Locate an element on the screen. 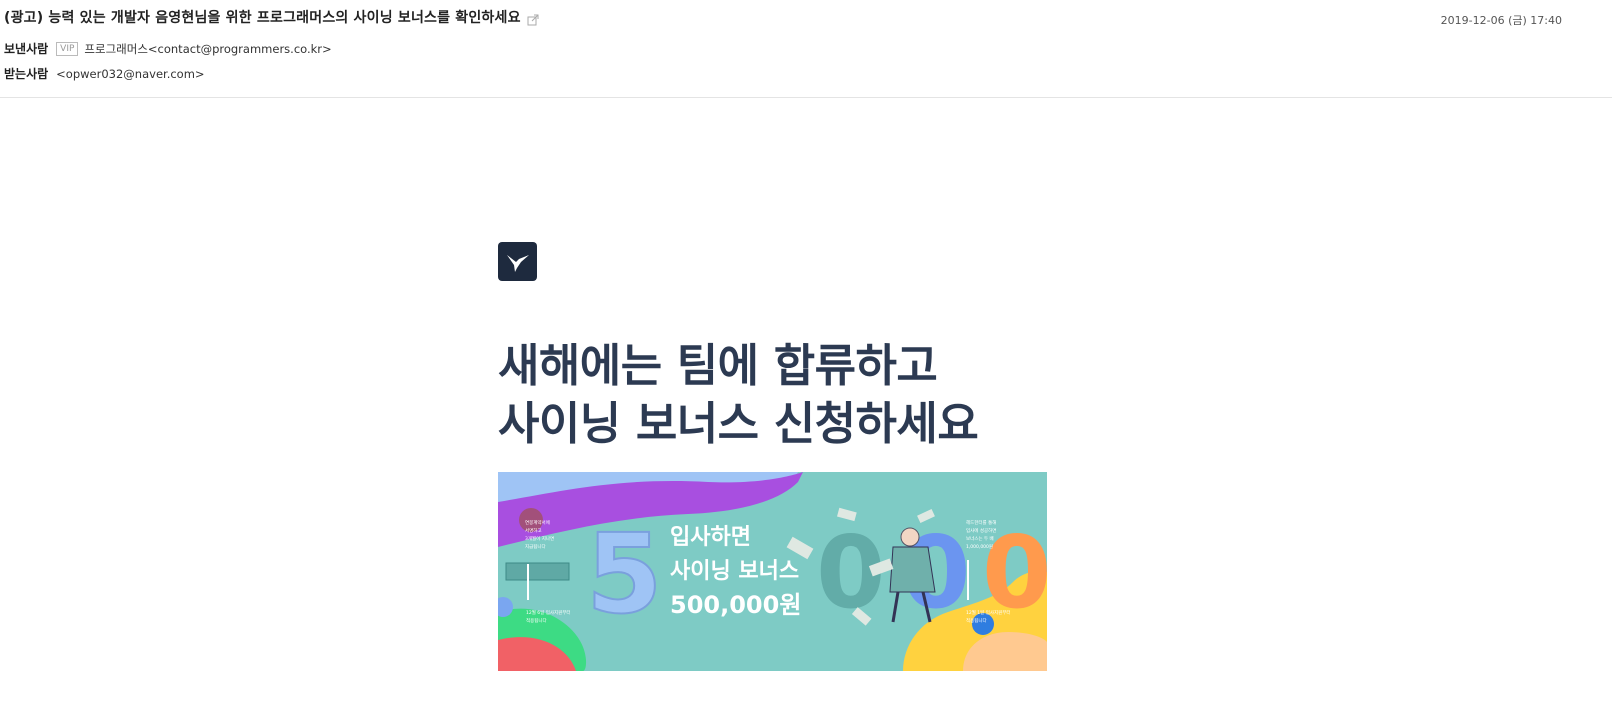 The width and height of the screenshot is (1612, 721). headline-line-1: 새해에는 팀에 합류하고 is located at coordinates (718, 365).